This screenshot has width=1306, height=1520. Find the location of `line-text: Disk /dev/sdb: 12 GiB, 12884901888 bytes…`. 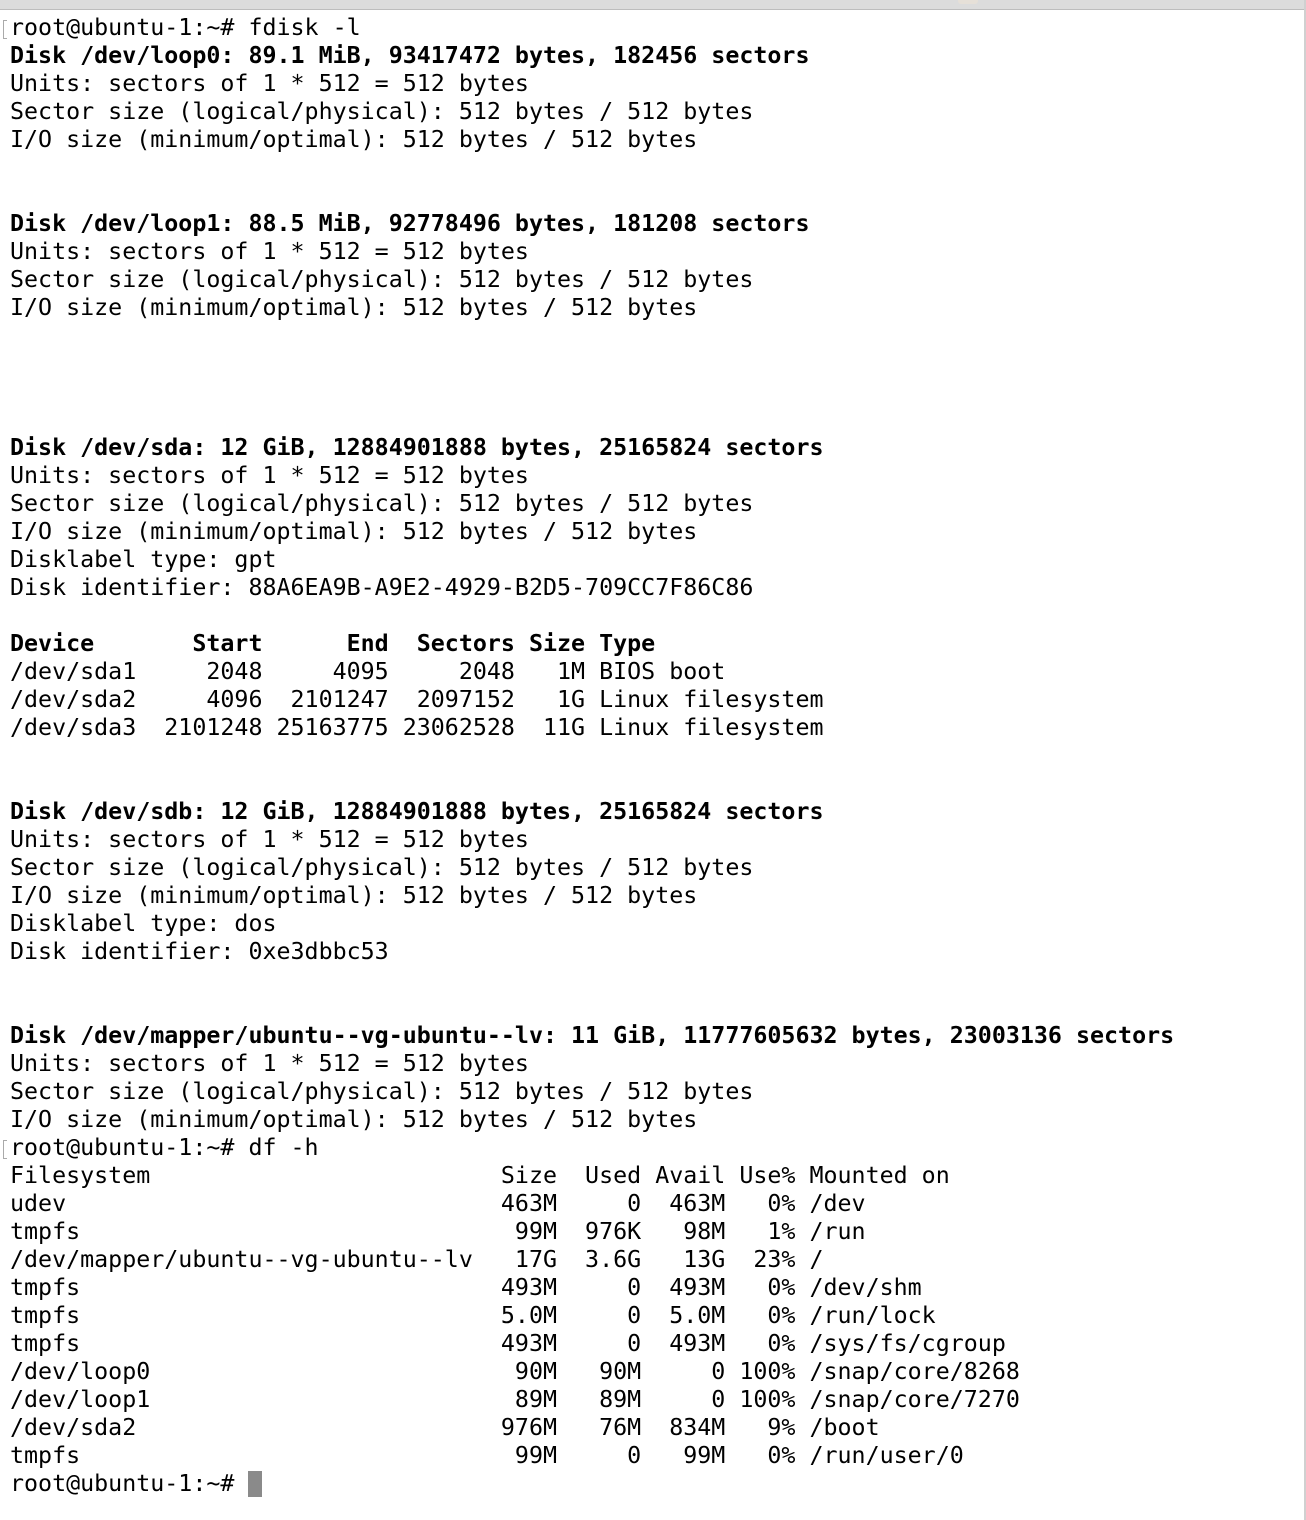

line-text: Disk /dev/sdb: 12 GiB, 12884901888 bytes… is located at coordinates (417, 811).